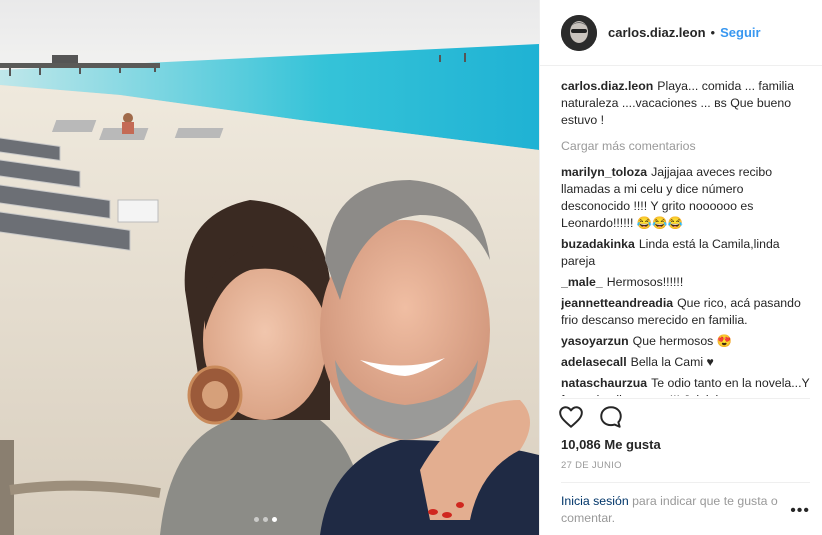 The image size is (822, 535). I want to click on post-header: carlos.diaz.leon • Seguir, so click(681, 33).